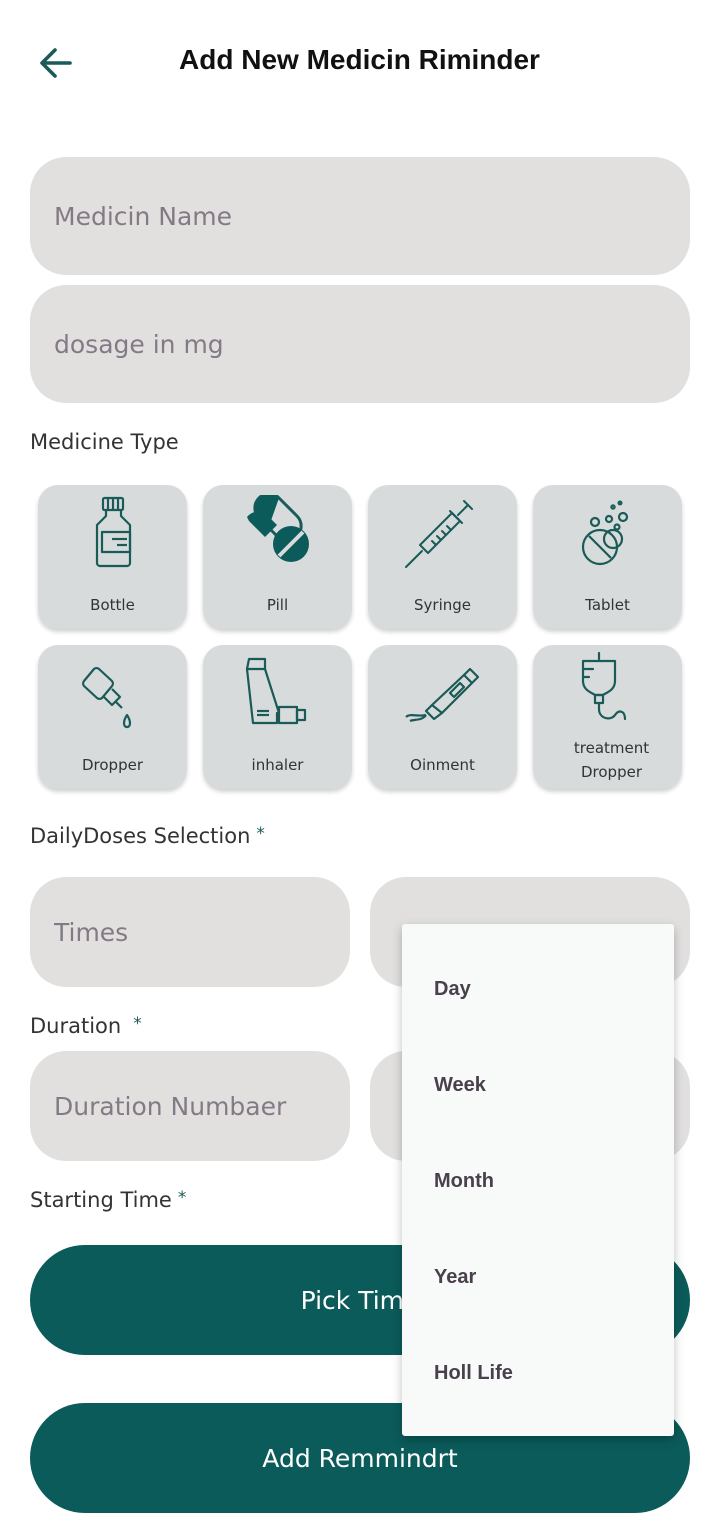  What do you see at coordinates (538, 1085) in the screenshot?
I see `dropdown-option-week: Week` at bounding box center [538, 1085].